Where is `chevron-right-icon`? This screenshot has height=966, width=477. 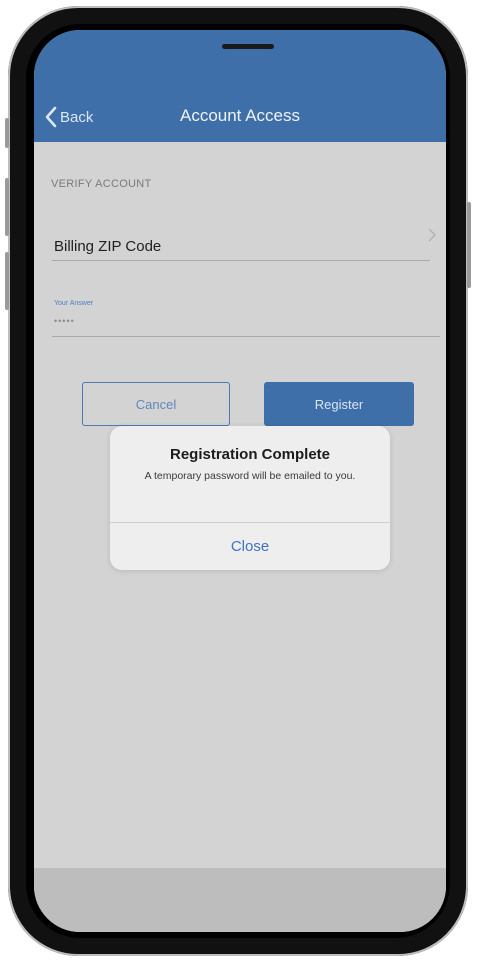 chevron-right-icon is located at coordinates (432, 235).